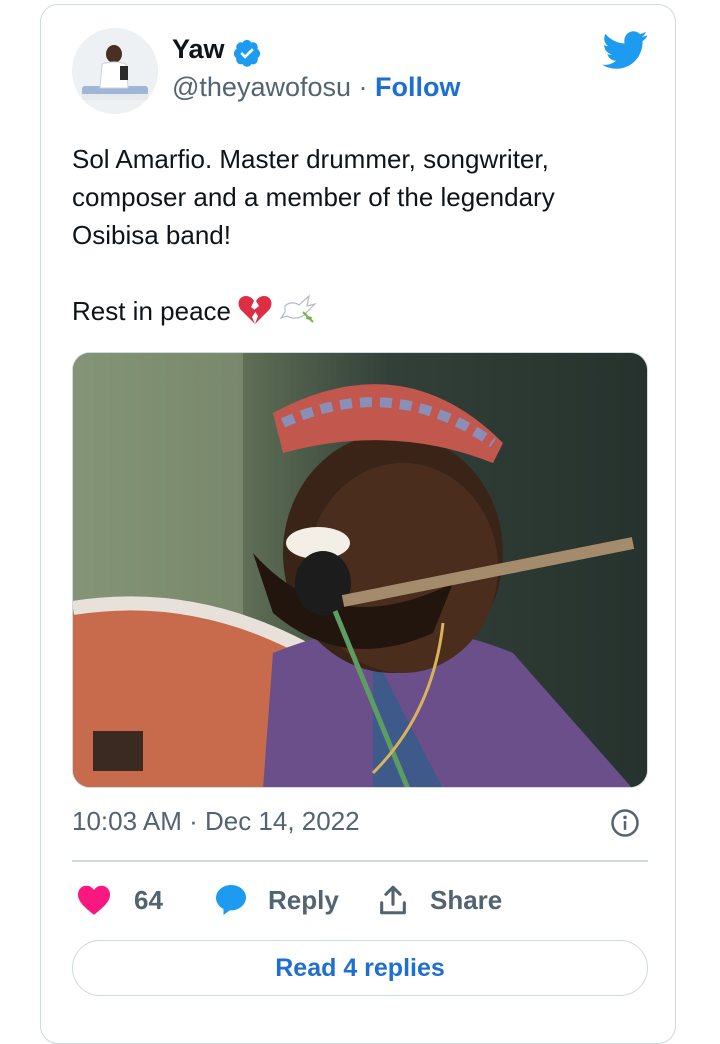  What do you see at coordinates (625, 823) in the screenshot?
I see `info-icon` at bounding box center [625, 823].